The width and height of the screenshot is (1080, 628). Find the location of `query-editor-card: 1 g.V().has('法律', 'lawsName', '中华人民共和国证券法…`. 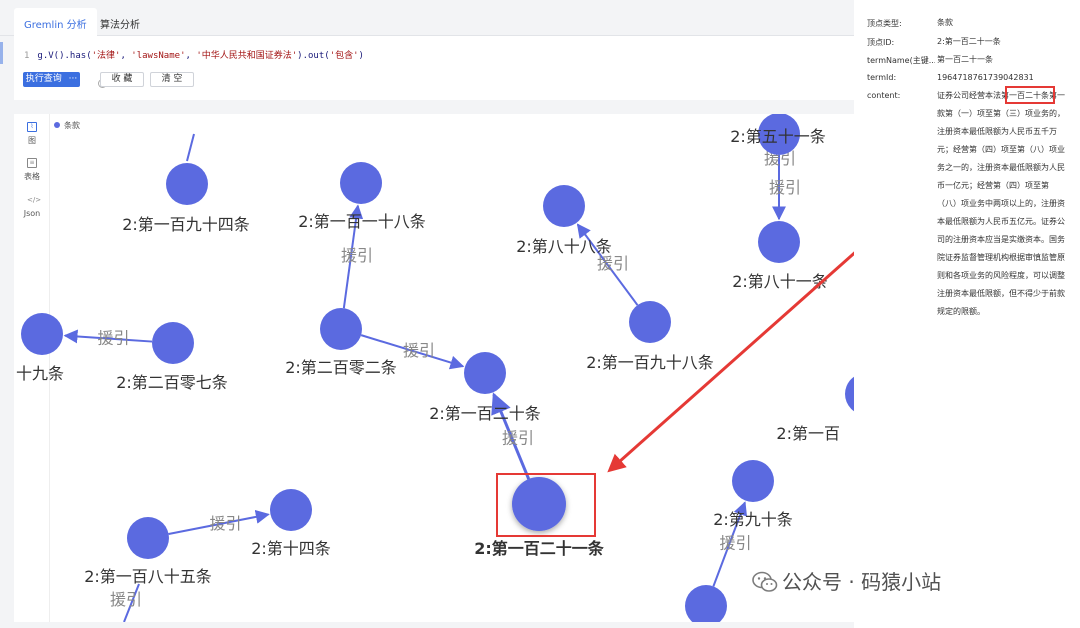

query-editor-card: 1 g.V().has('法律', 'lawsName', '中华人民共和国证券法… is located at coordinates (434, 68).